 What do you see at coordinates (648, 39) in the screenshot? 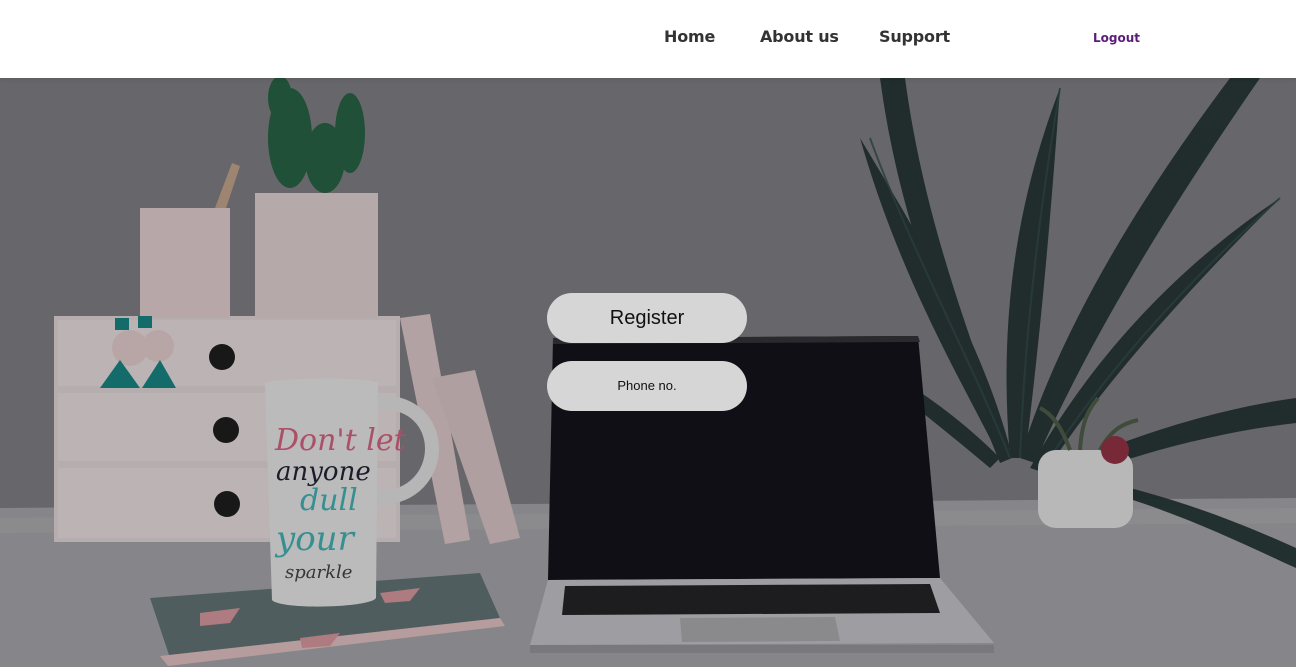
I see `top-navbar: Home About us Support Logout` at bounding box center [648, 39].